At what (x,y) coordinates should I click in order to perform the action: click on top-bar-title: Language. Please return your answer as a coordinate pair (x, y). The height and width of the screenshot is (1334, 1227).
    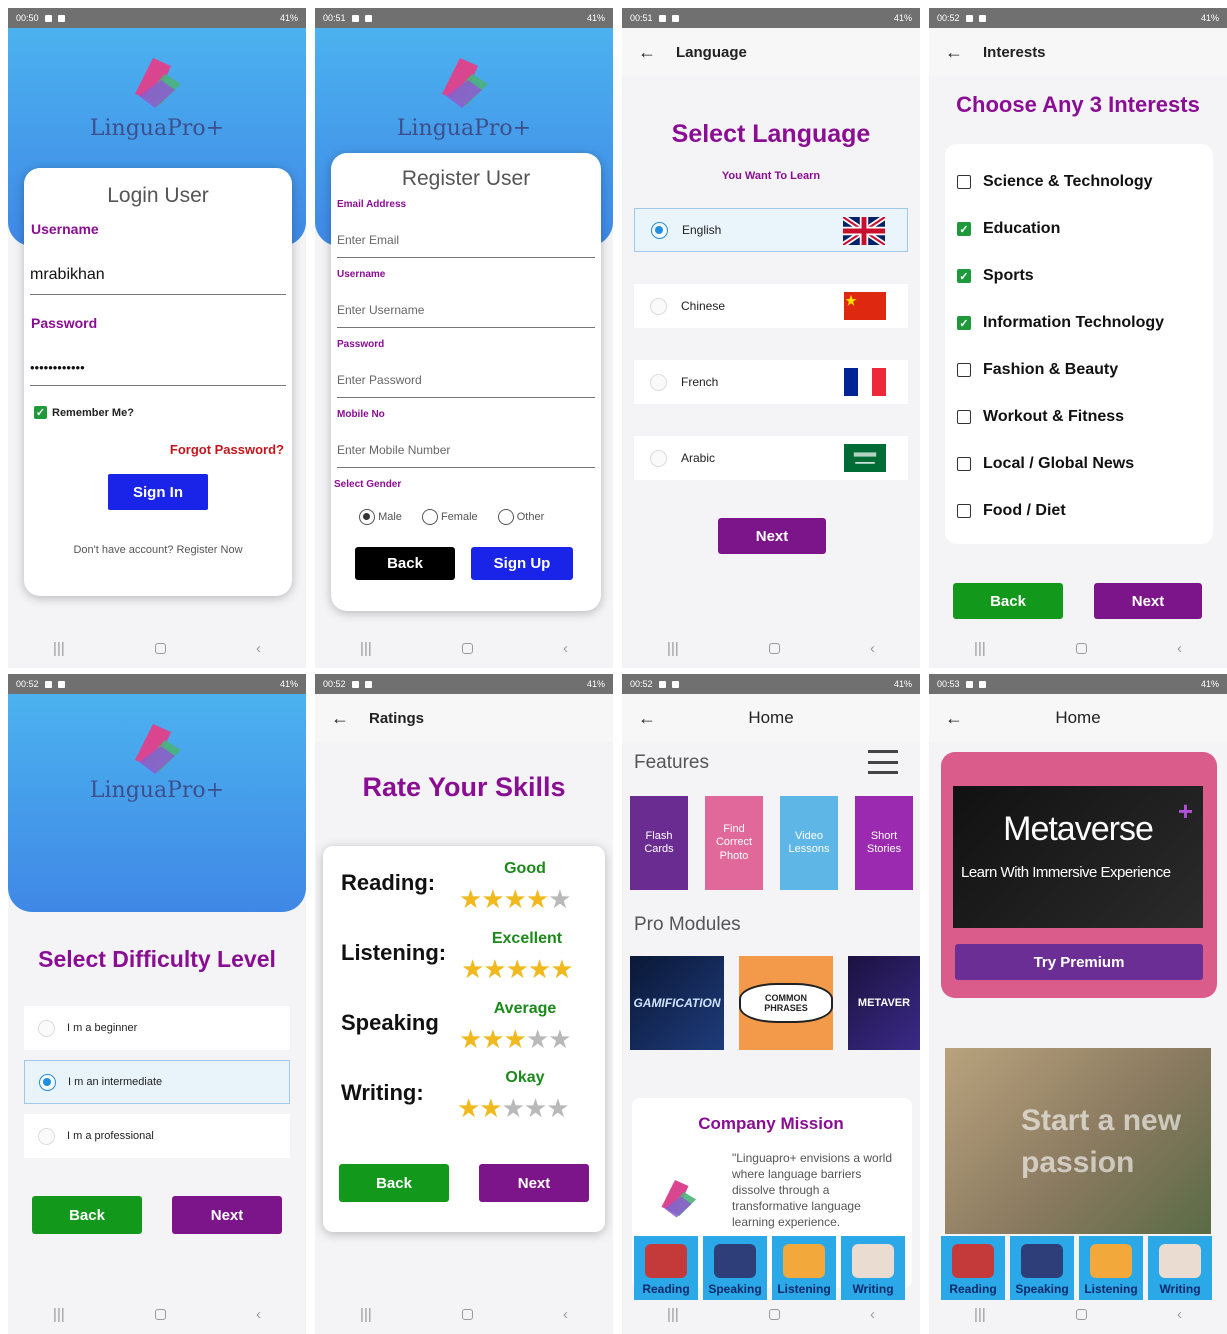
    Looking at the image, I should click on (711, 52).